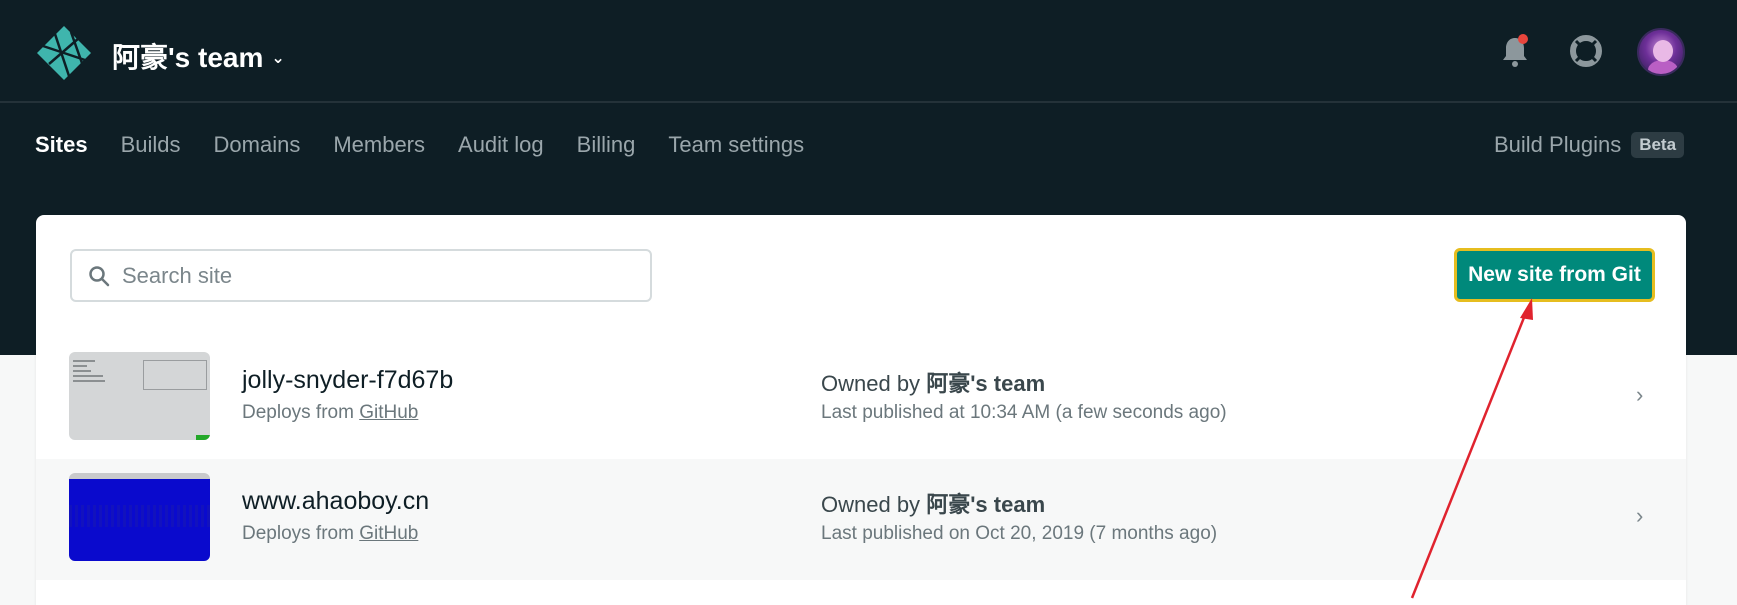 This screenshot has width=1737, height=605. I want to click on beta-badge: Beta, so click(1658, 145).